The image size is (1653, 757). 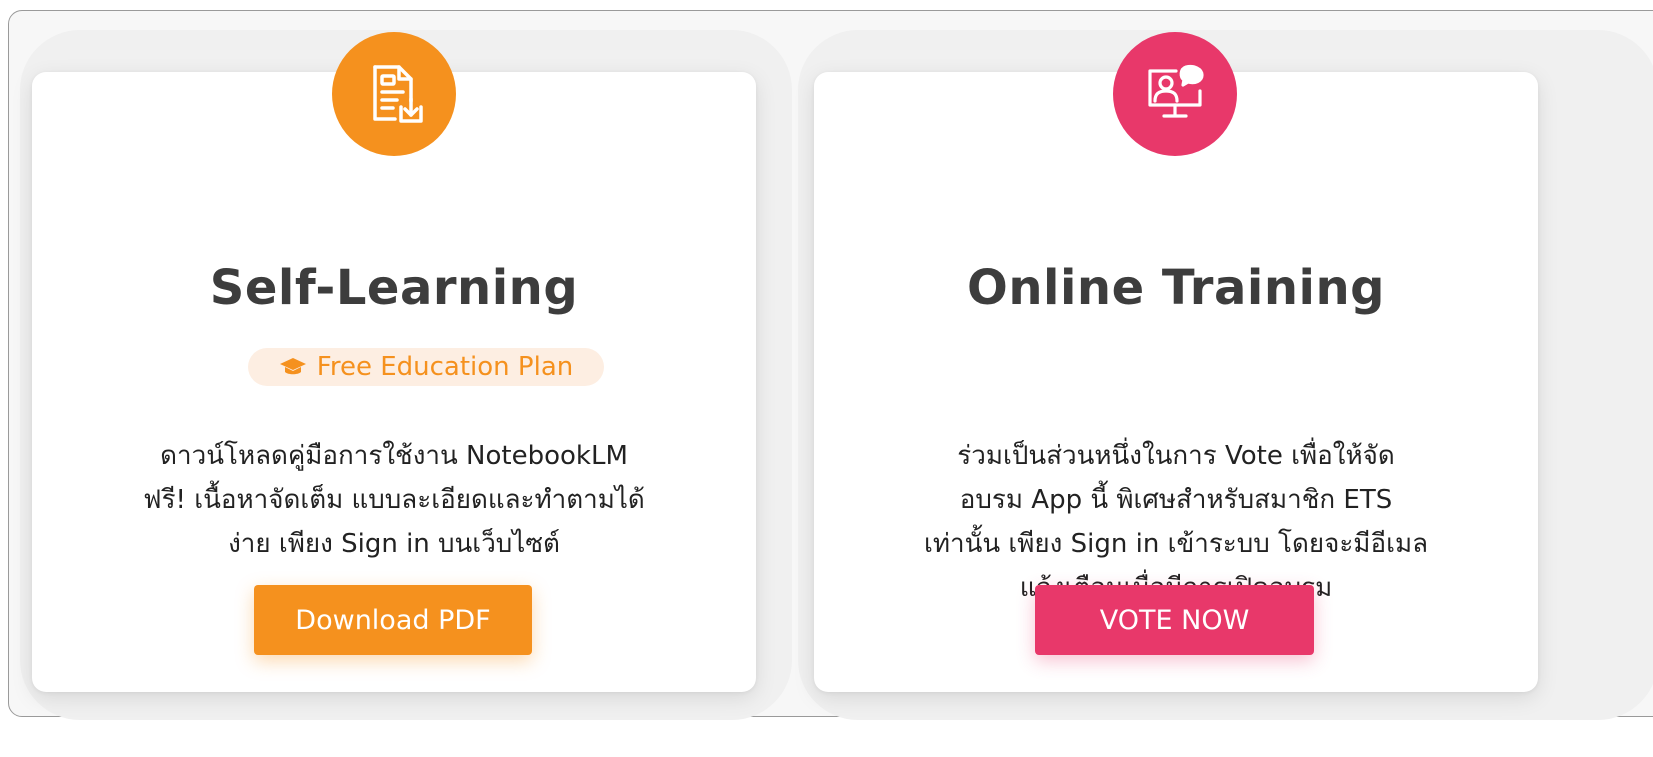 What do you see at coordinates (394, 544) in the screenshot?
I see `description-line: ง่าย เพียง Sign in บนเว็บไซต์` at bounding box center [394, 544].